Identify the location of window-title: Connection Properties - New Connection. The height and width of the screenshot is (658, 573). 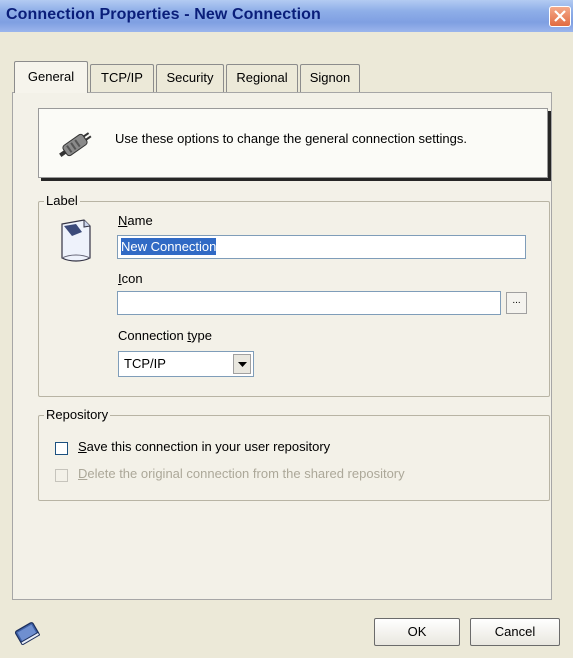
(163, 14).